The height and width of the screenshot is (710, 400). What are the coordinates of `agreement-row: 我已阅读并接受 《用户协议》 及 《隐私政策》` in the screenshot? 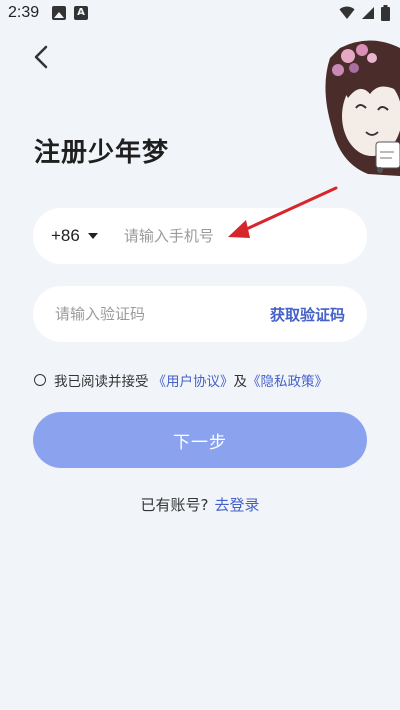 It's located at (181, 380).